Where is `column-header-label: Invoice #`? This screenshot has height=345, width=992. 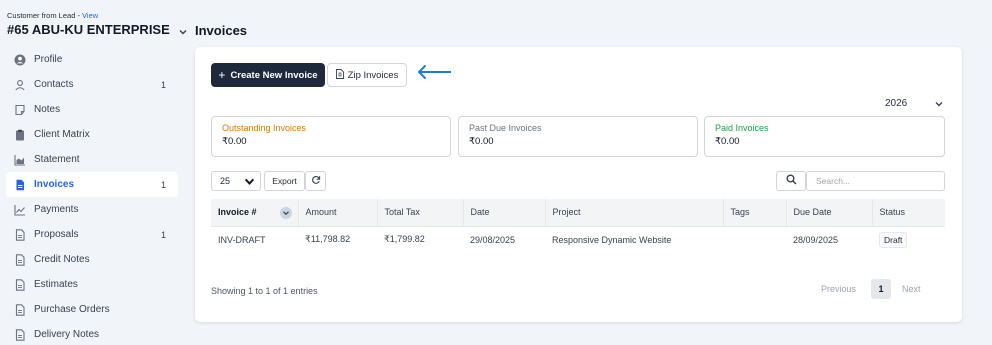
column-header-label: Invoice # is located at coordinates (237, 212).